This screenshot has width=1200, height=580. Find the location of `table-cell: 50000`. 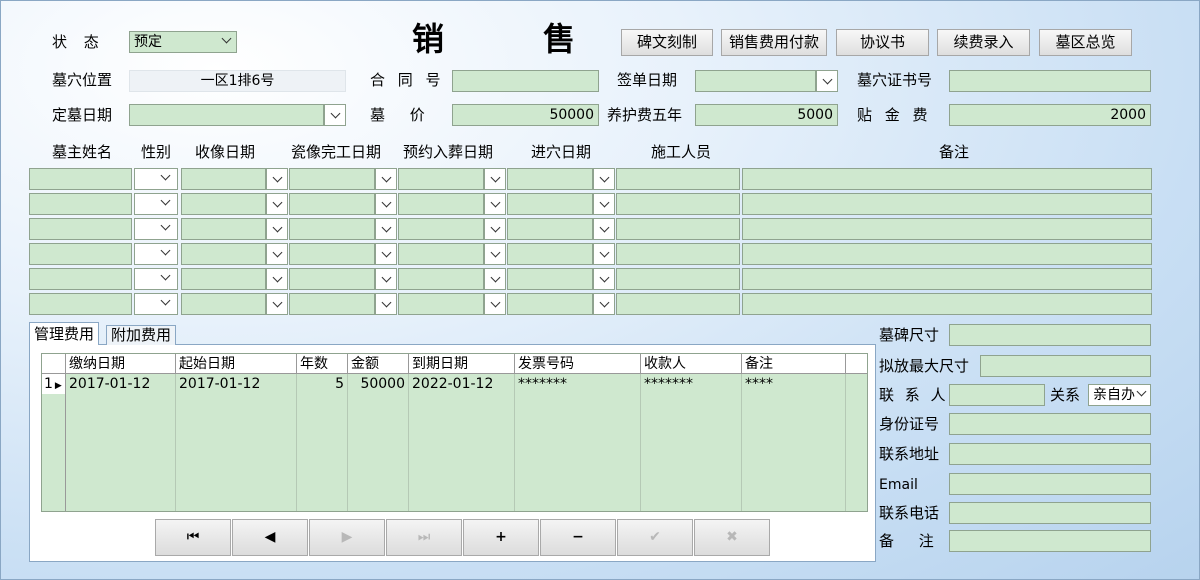

table-cell: 50000 is located at coordinates (378, 384).